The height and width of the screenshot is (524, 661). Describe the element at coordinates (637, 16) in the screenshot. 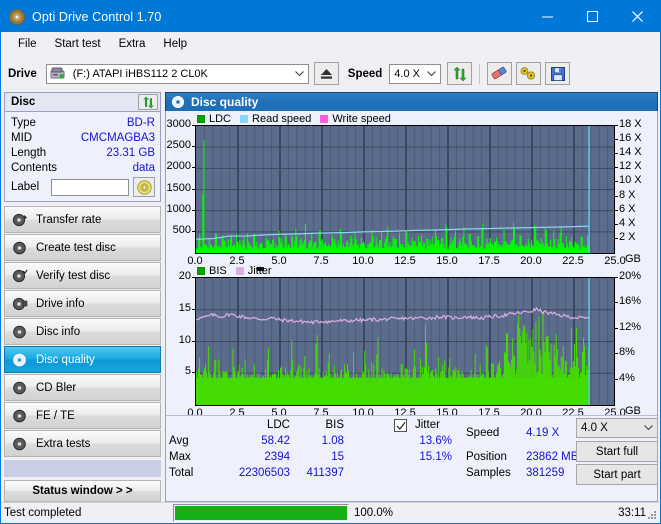

I see `close-button` at that location.